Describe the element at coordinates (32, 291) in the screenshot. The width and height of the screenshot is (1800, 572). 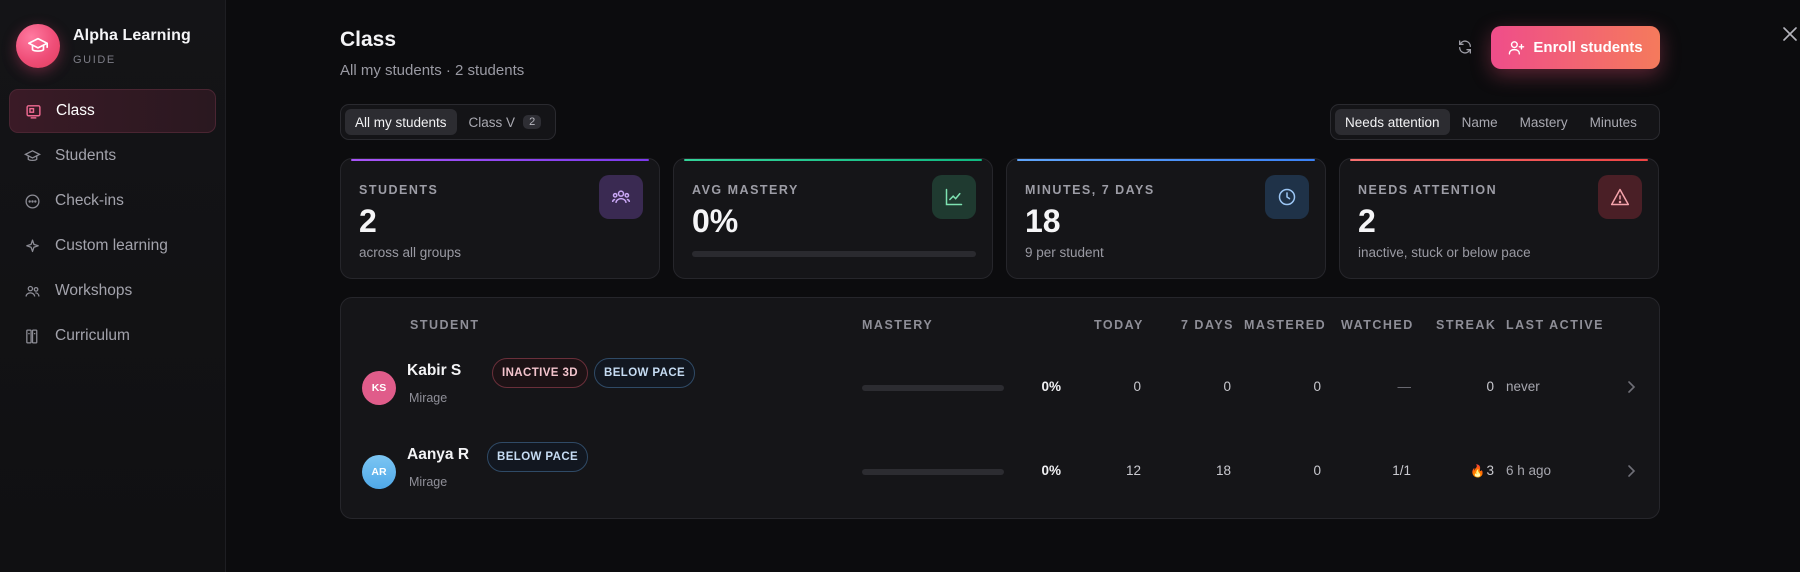
I see `people-icon` at that location.